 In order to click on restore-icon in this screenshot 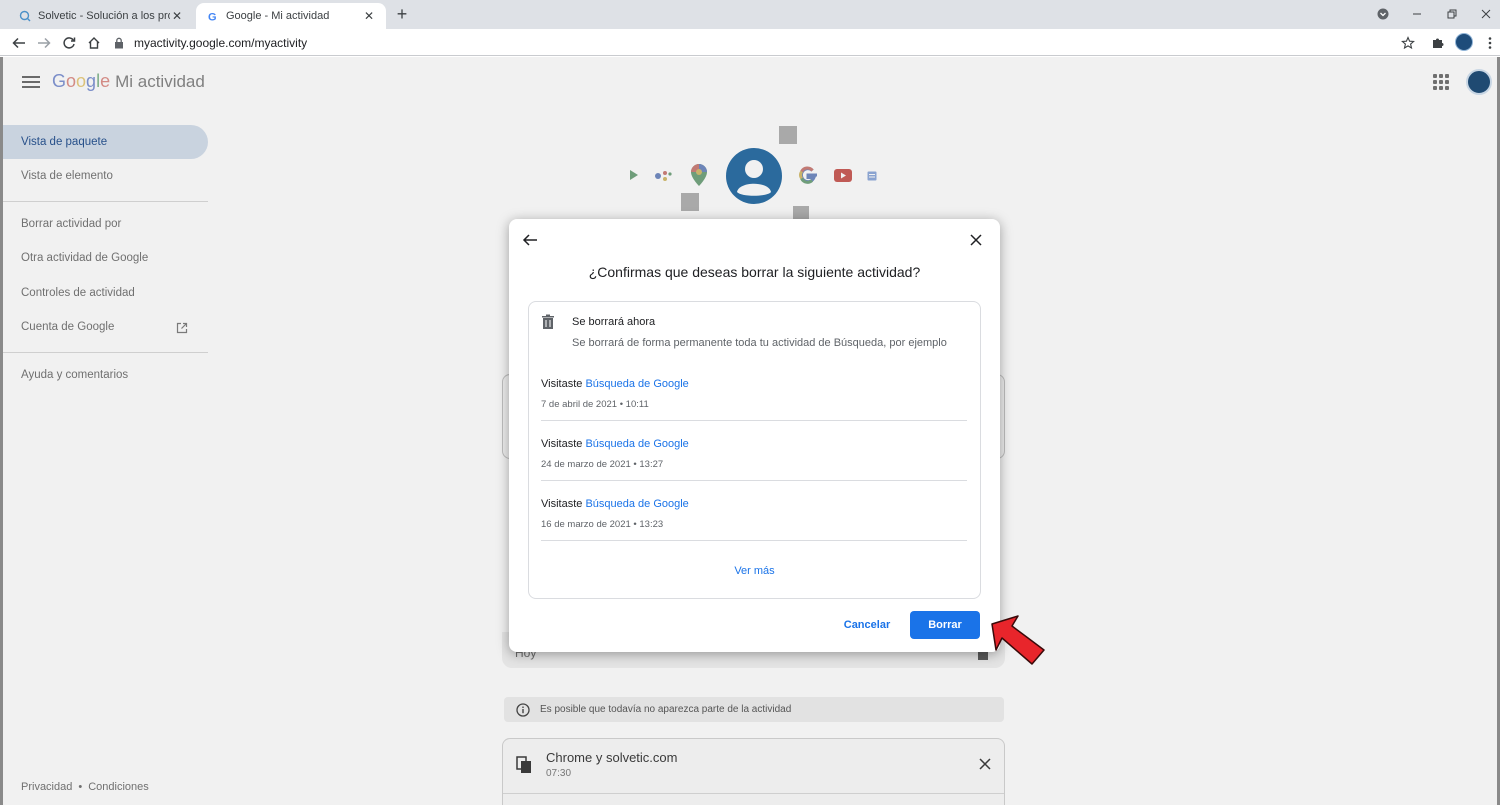, I will do `click(1452, 14)`.